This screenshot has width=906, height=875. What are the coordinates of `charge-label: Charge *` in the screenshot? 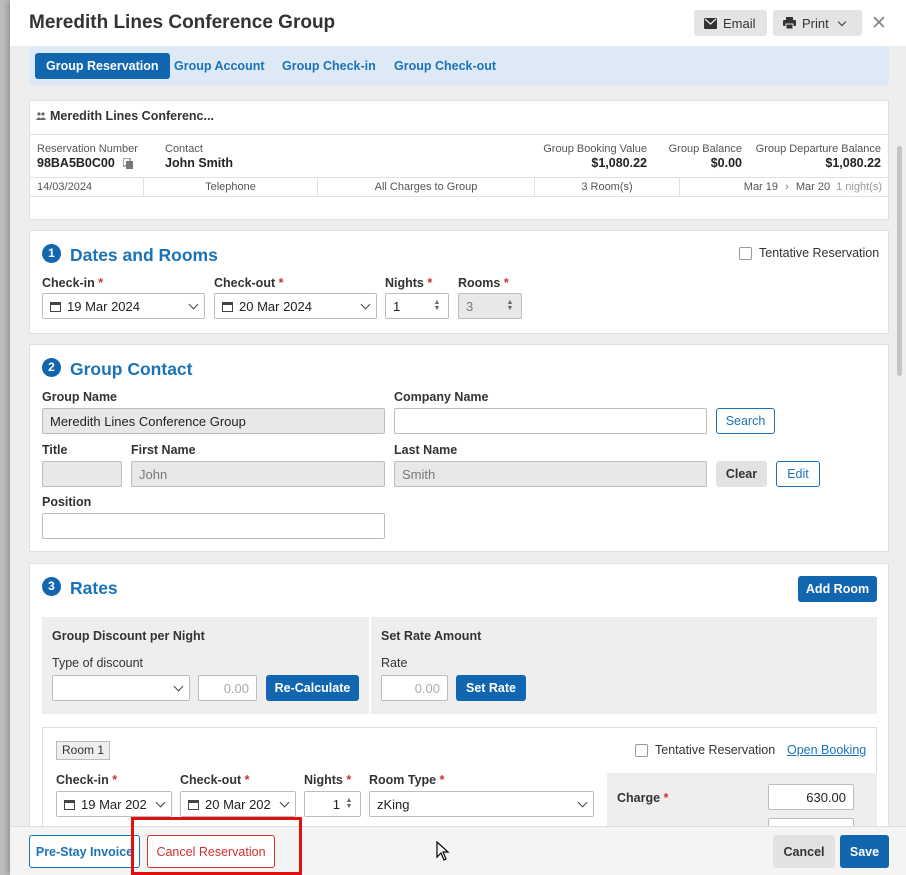 It's located at (643, 798).